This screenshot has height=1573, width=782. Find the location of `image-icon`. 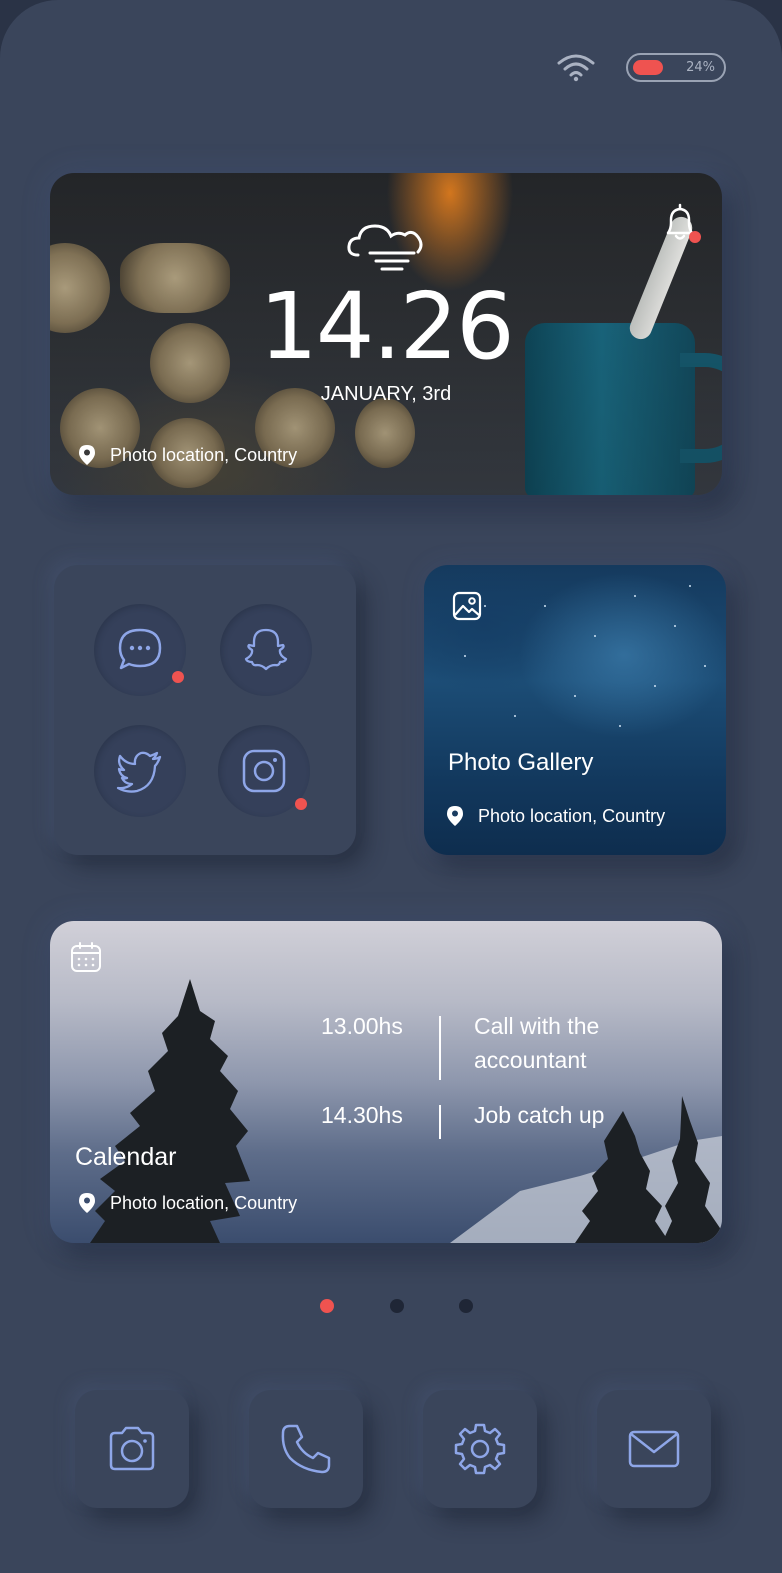

image-icon is located at coordinates (467, 606).